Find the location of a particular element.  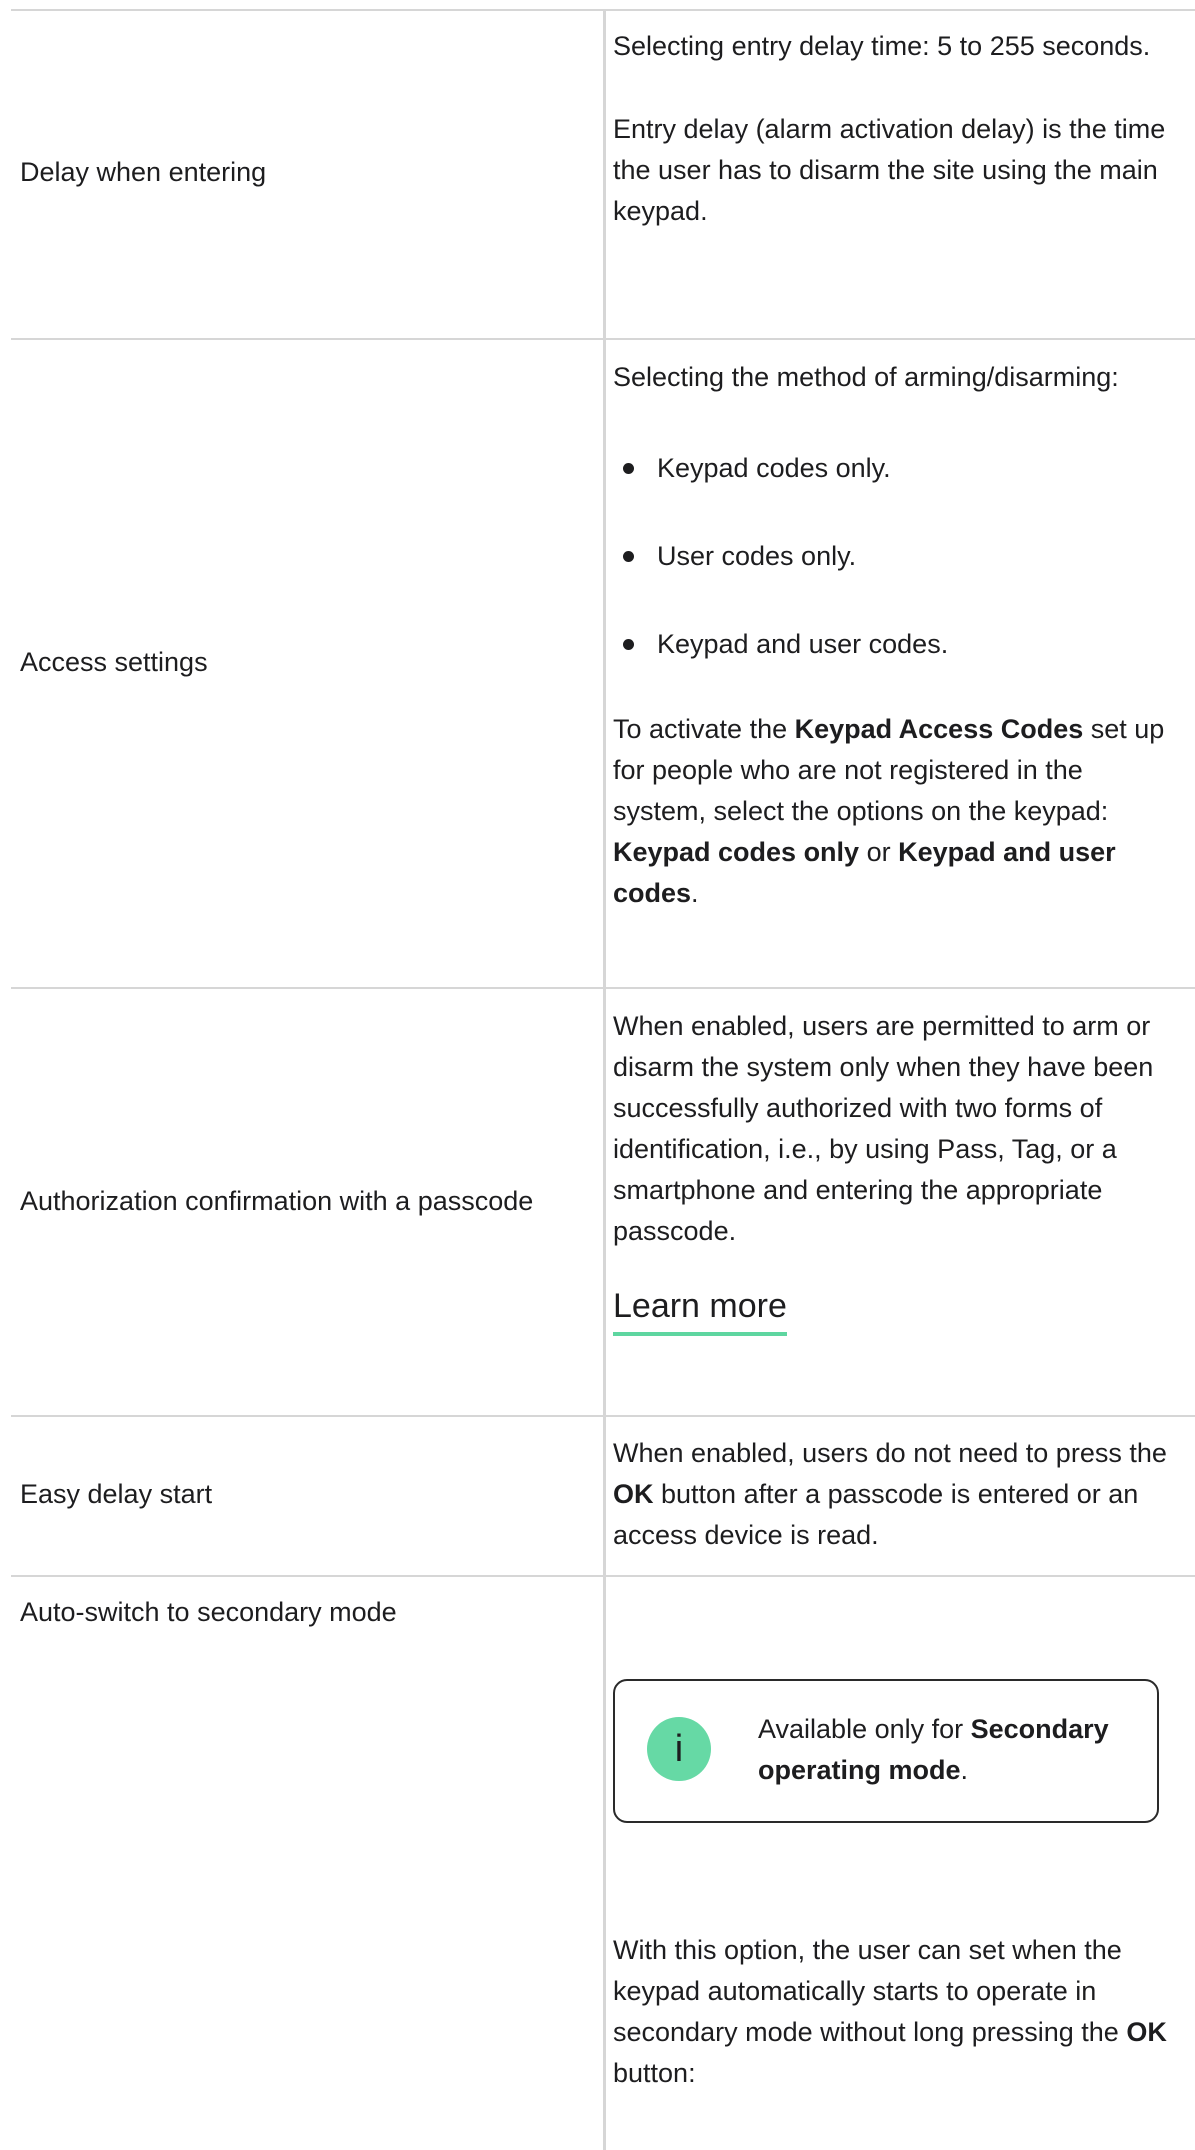

row-label-easy-delay-start: Easy delay start is located at coordinates (116, 1494).